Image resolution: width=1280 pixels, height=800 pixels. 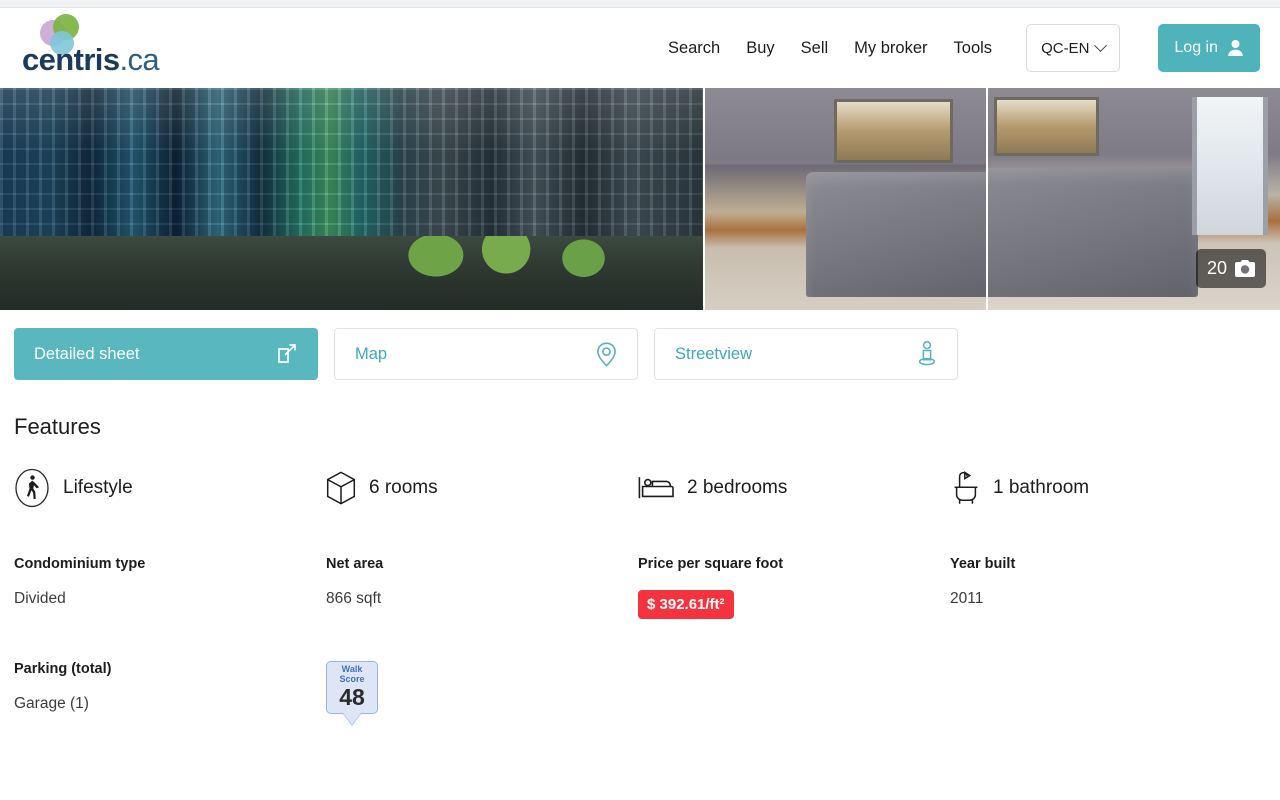 I want to click on detail-net-area: Net area 866 sqft, so click(x=482, y=587).